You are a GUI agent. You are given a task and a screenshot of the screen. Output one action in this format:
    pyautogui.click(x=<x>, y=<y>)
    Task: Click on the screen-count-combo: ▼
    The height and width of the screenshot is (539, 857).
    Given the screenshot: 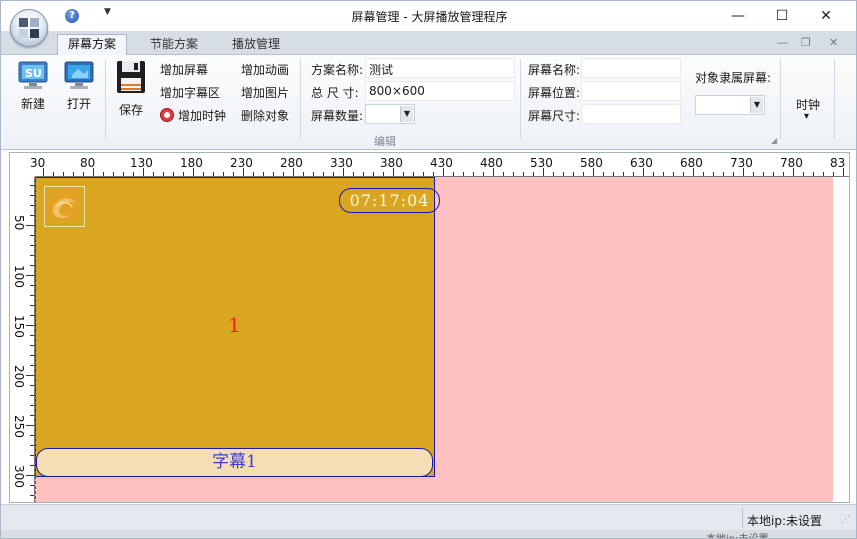 What is the action you would take?
    pyautogui.click(x=390, y=114)
    